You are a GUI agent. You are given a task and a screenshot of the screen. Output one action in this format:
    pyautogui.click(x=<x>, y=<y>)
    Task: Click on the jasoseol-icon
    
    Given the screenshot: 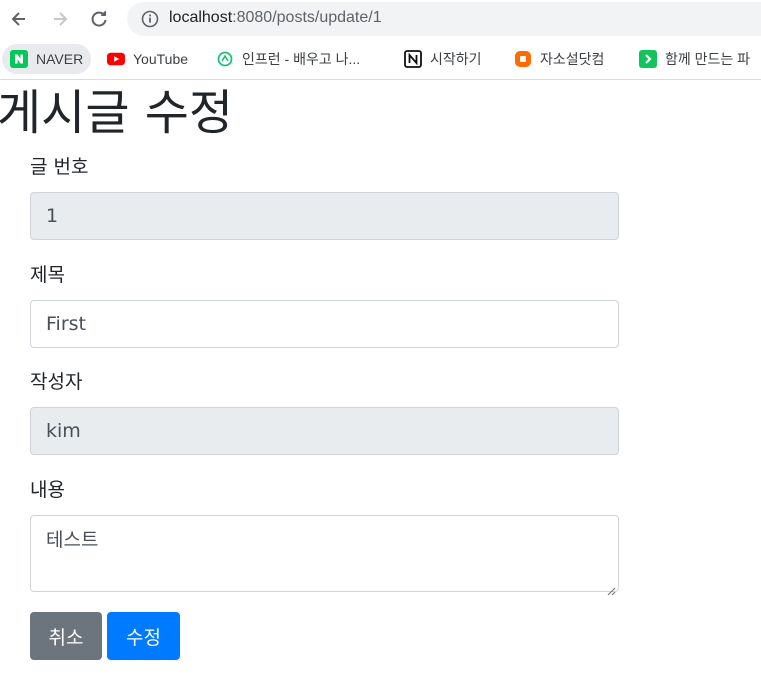 What is the action you would take?
    pyautogui.click(x=523, y=59)
    